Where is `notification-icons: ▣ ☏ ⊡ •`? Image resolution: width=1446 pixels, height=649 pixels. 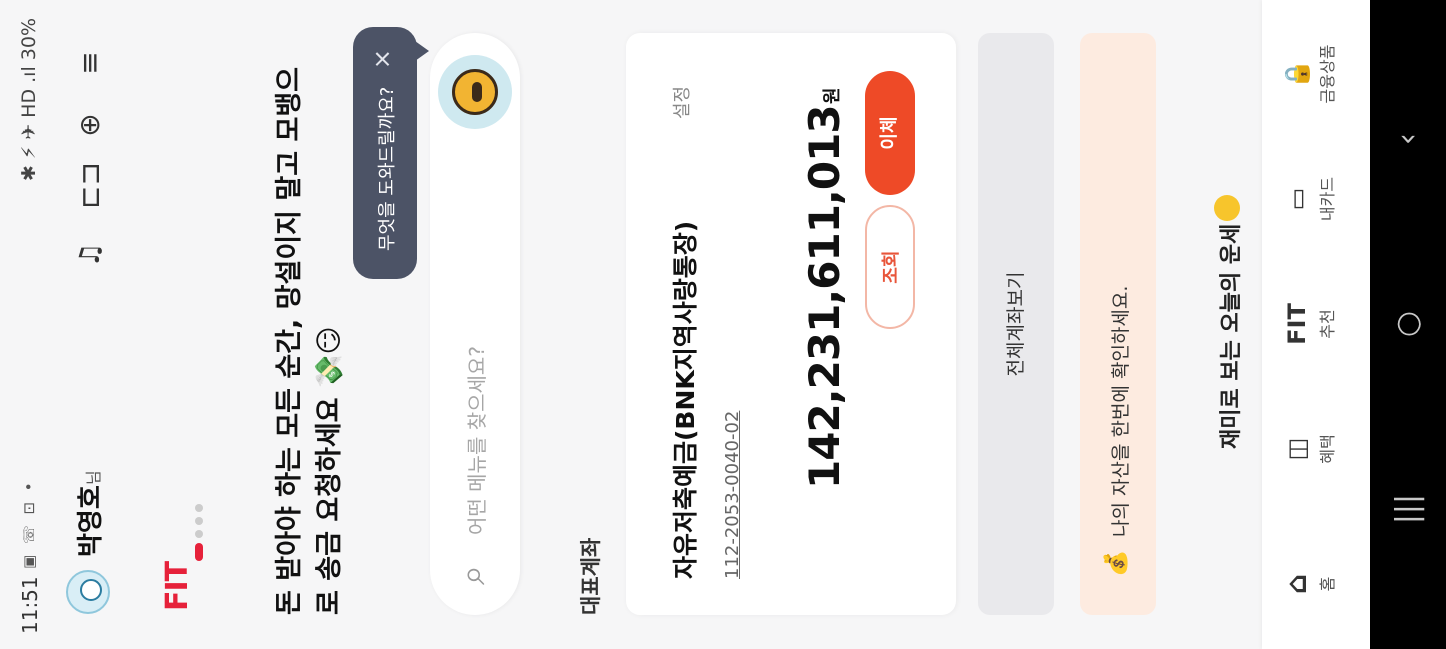
notification-icons: ▣ ☏ ⊡ • is located at coordinates (29, 524).